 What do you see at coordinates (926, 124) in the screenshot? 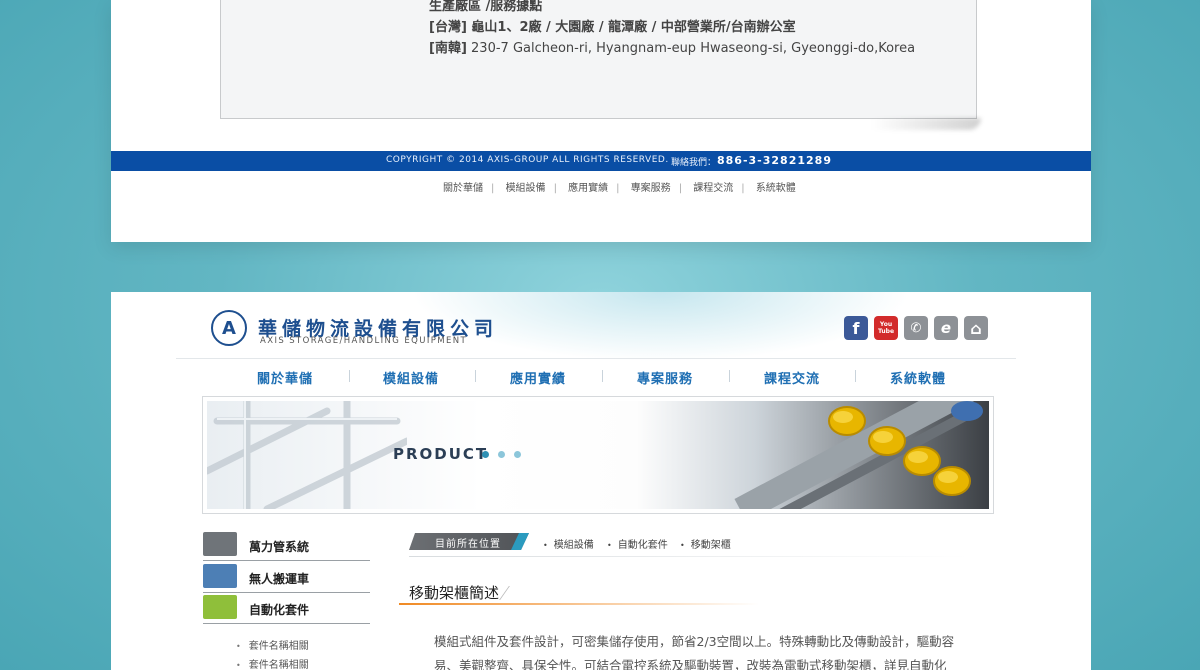
I see `address-box-shadow` at bounding box center [926, 124].